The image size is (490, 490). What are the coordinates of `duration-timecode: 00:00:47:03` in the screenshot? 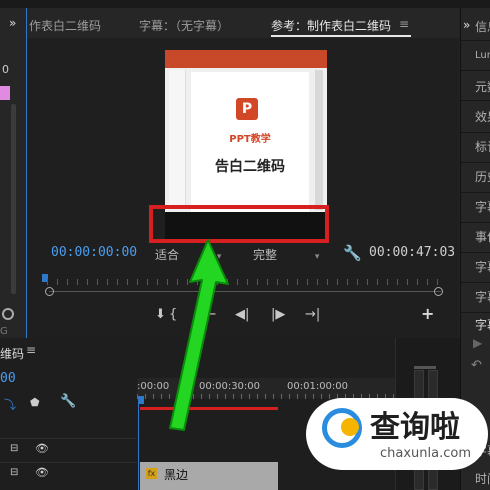 It's located at (412, 252).